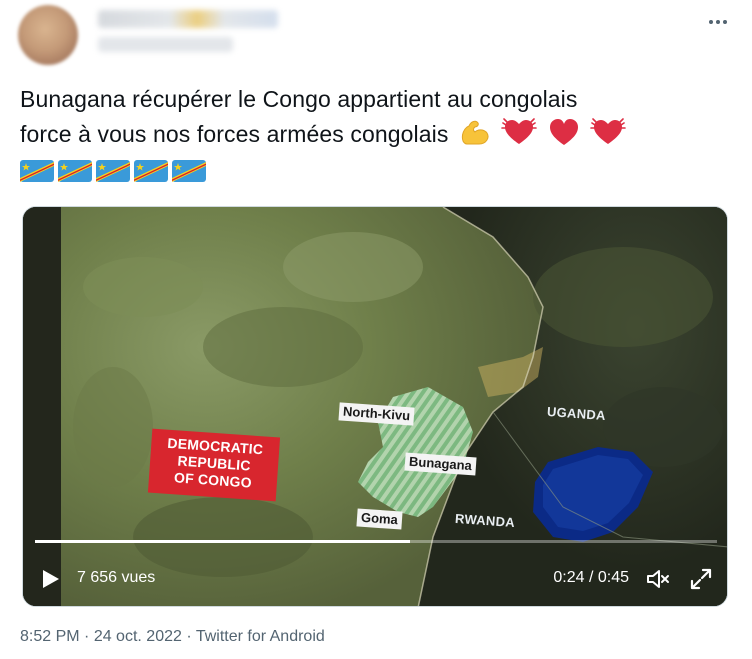 Image resolution: width=752 pixels, height=659 pixels. I want to click on handle-redacted, so click(165, 44).